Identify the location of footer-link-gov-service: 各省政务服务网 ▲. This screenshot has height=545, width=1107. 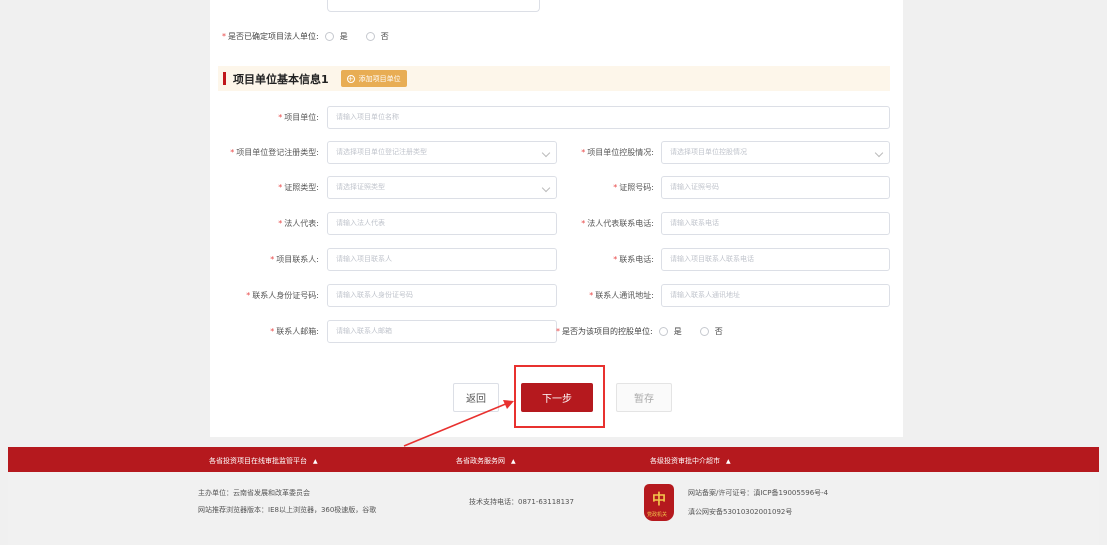
(486, 461).